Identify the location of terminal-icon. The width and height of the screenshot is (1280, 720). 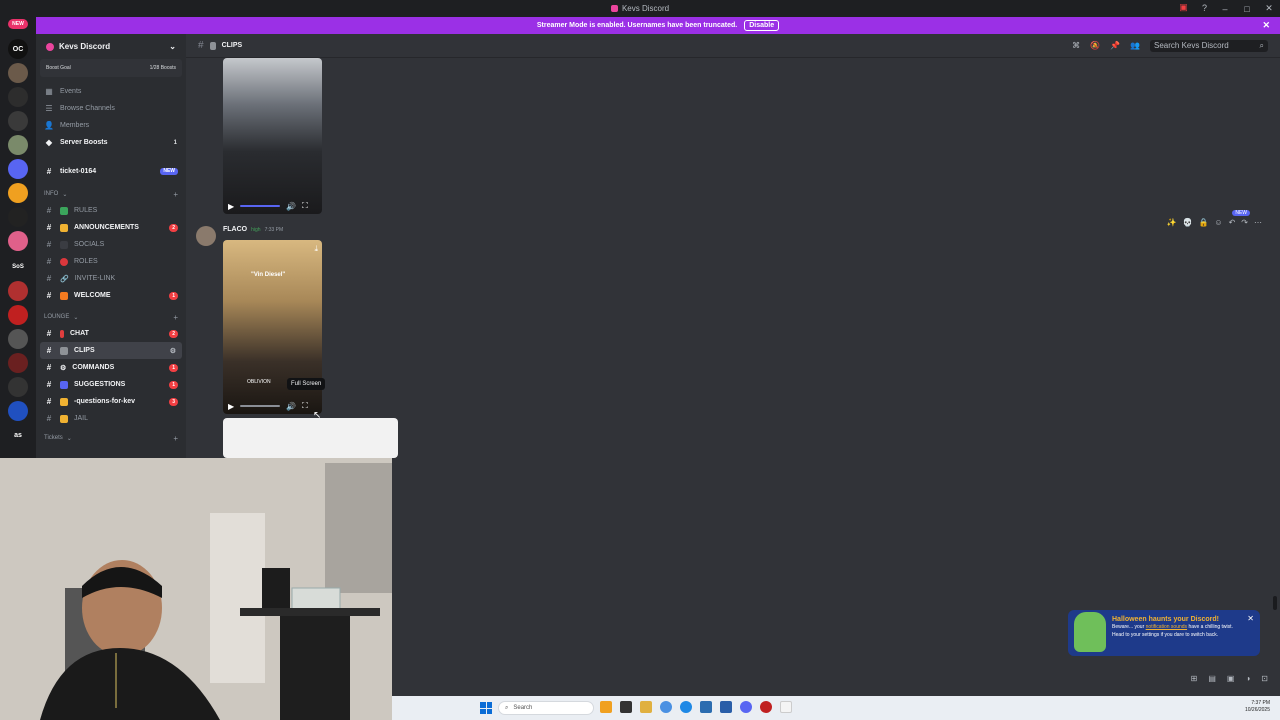
(626, 707).